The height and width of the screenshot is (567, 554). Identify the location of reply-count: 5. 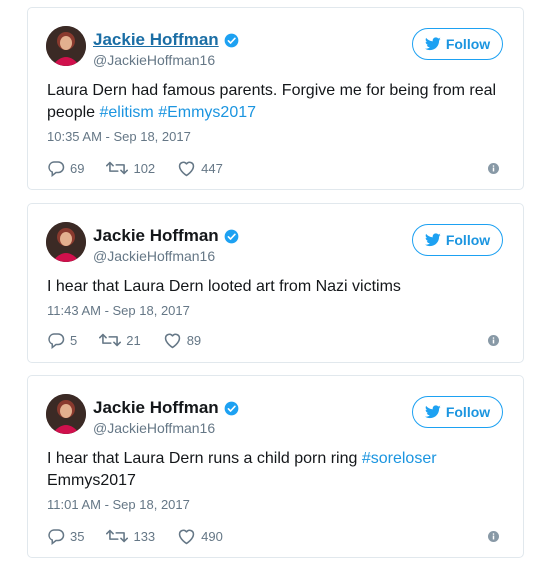
(74, 340).